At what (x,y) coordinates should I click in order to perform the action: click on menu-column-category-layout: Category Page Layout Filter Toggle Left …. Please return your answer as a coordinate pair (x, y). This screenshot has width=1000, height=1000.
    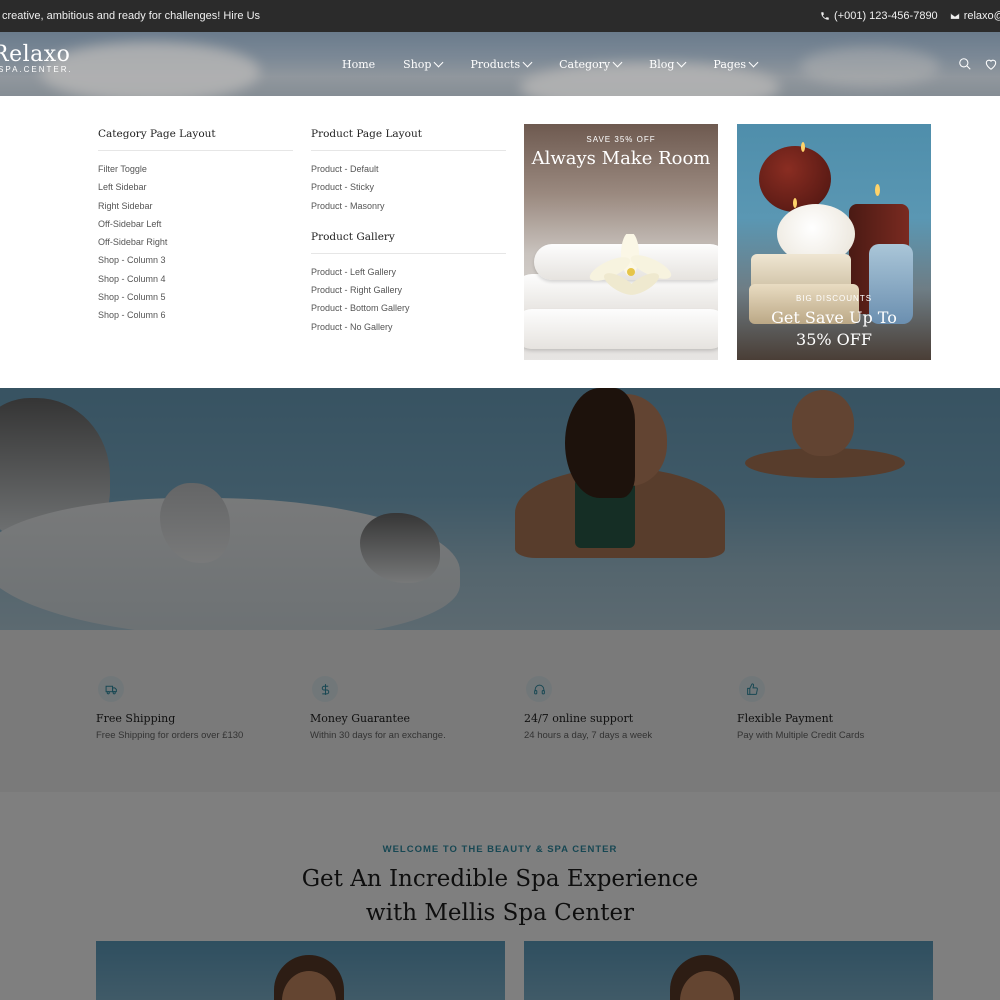
    Looking at the image, I should click on (195, 226).